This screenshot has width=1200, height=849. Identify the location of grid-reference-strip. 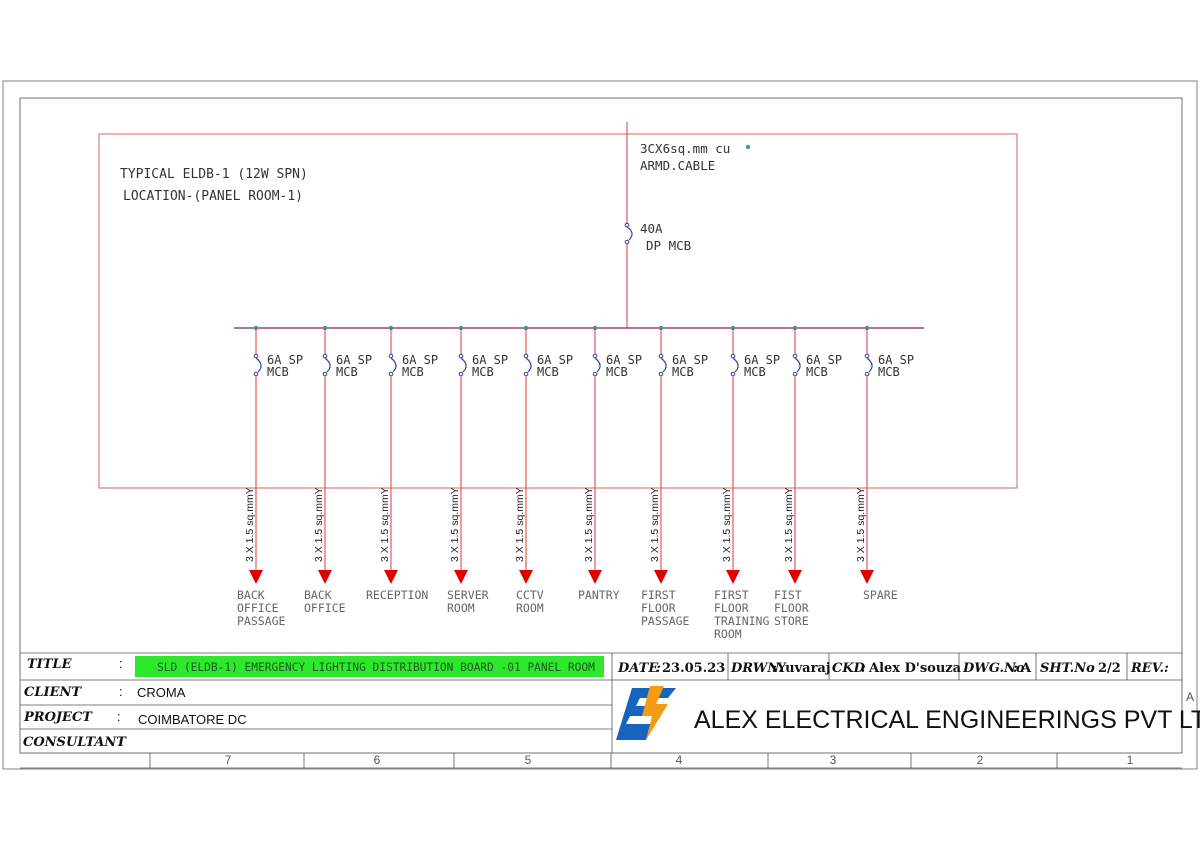
(601, 761).